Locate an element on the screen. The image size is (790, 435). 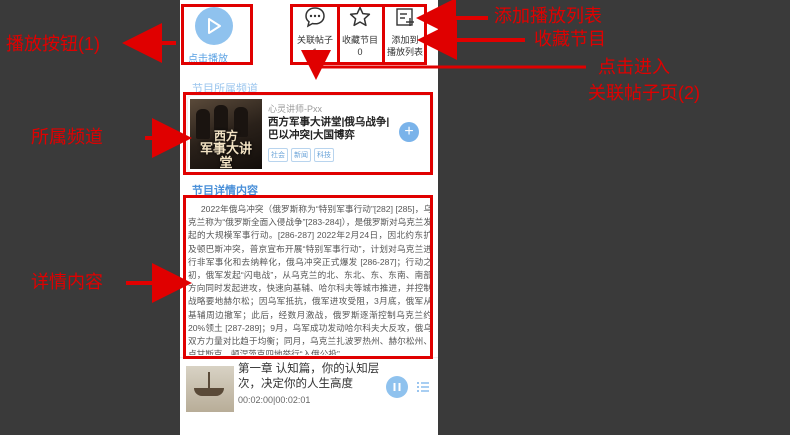
annotation-add-playlist: 添加播放列表 is located at coordinates (548, 16).